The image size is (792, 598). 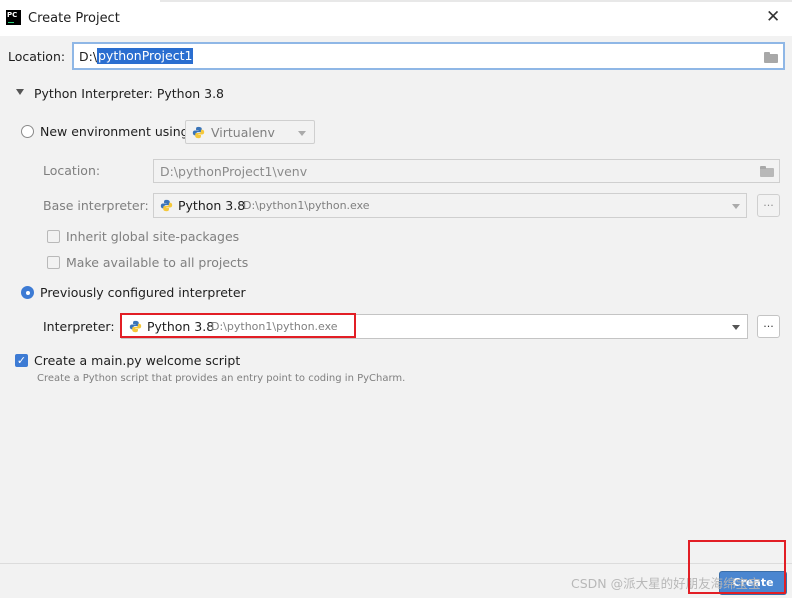 I want to click on new-environment-radio, so click(x=27, y=131).